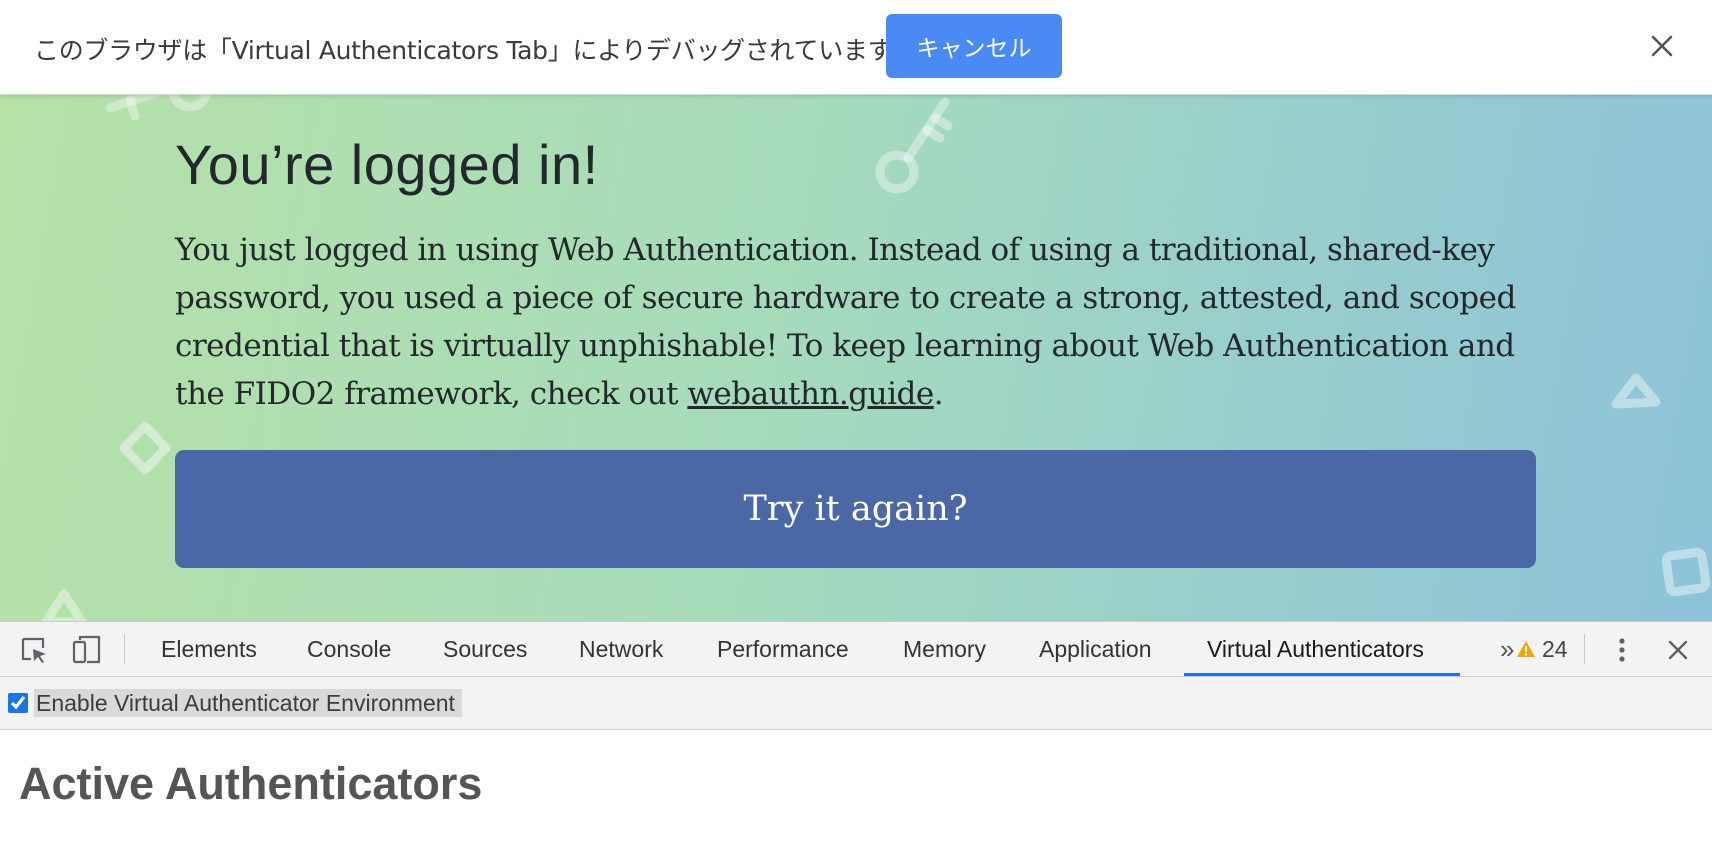 Image resolution: width=1712 pixels, height=847 pixels. I want to click on warnings-counter: 24, so click(1542, 649).